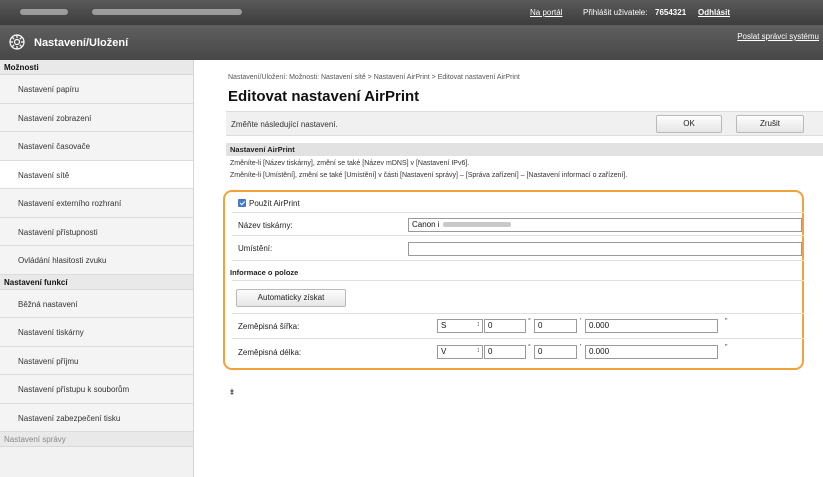 This screenshot has height=477, width=823. What do you see at coordinates (411, 42) in the screenshot?
I see `title-bar: Nastavení/Uložení Poslat správci systému` at bounding box center [411, 42].